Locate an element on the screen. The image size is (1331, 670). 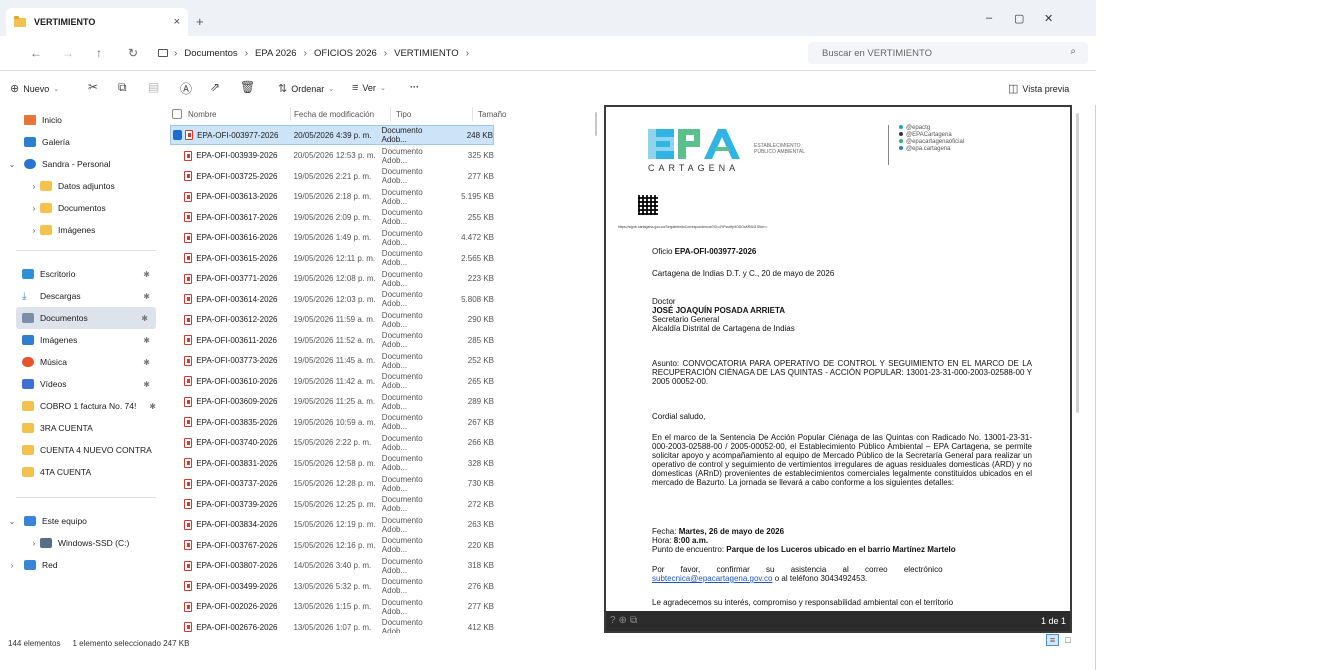
sidebar-item-windows-ssd: › Windows-SSD (C:) is located at coordinates (79, 543).